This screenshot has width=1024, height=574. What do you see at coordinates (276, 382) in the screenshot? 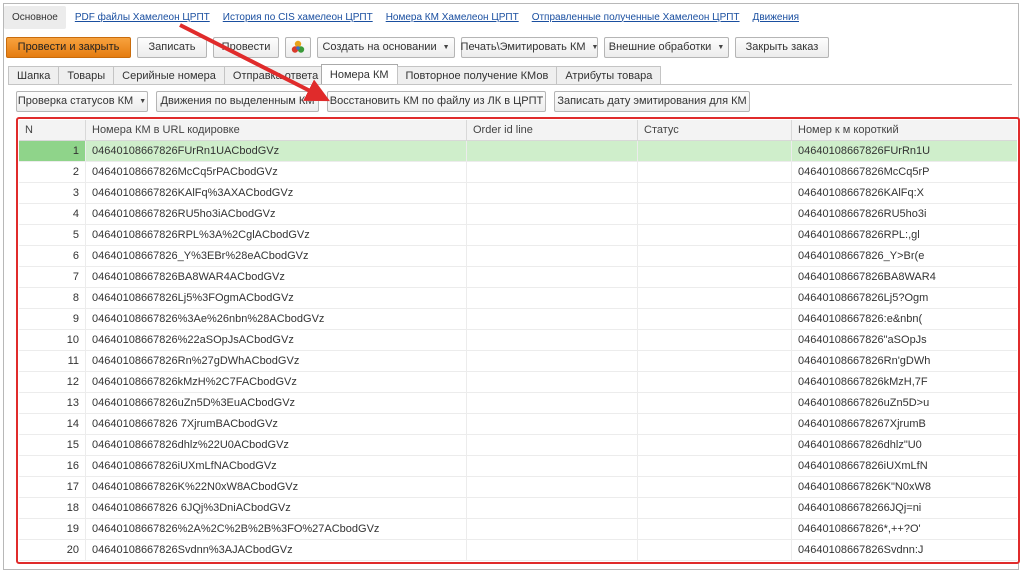
I see `cell-url: 04640108667826kMzH%2C7FACbodGVz` at bounding box center [276, 382].